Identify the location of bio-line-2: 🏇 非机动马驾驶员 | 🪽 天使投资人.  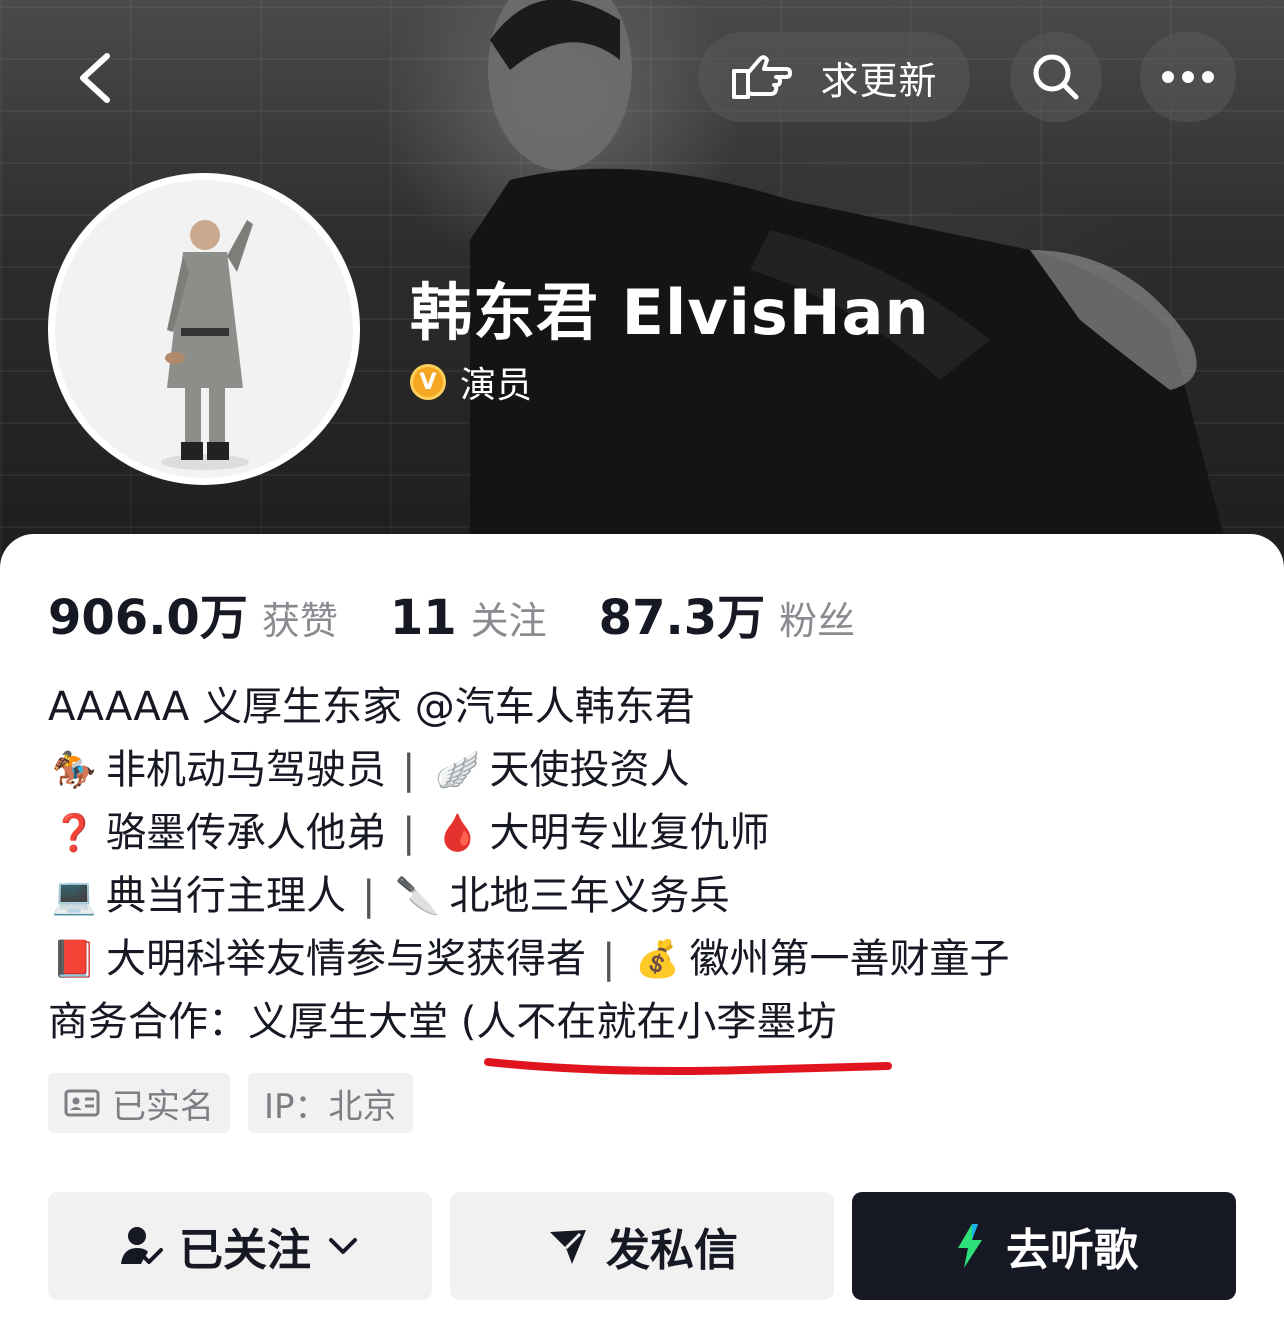
(528, 770).